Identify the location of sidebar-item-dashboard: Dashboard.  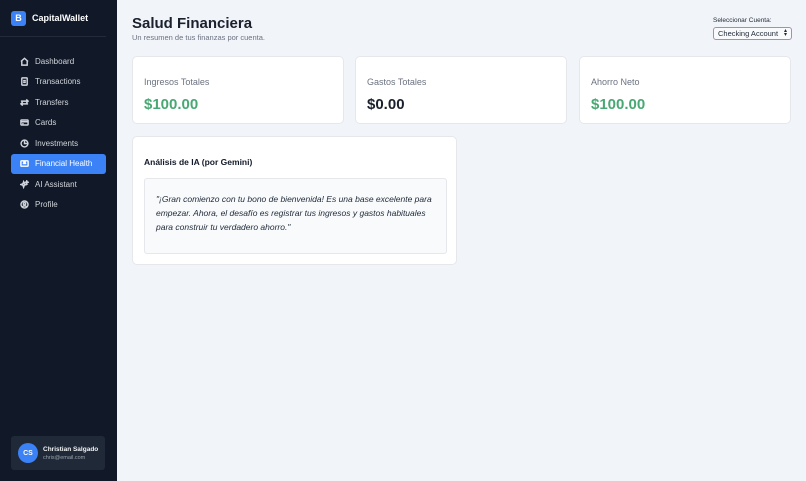
(58, 61).